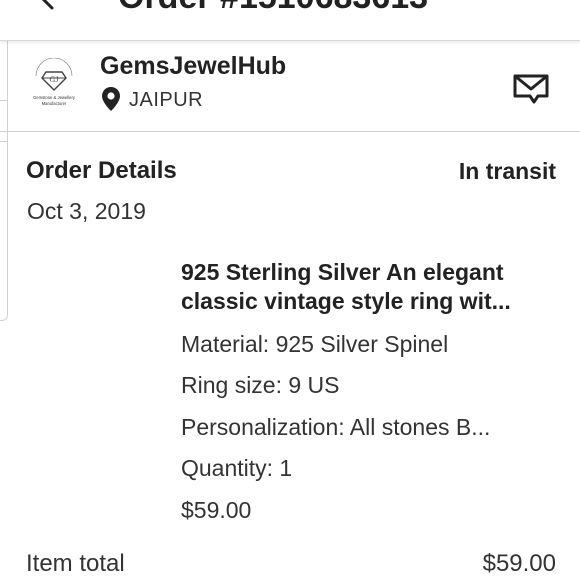  Describe the element at coordinates (531, 89) in the screenshot. I see `message-icon` at that location.